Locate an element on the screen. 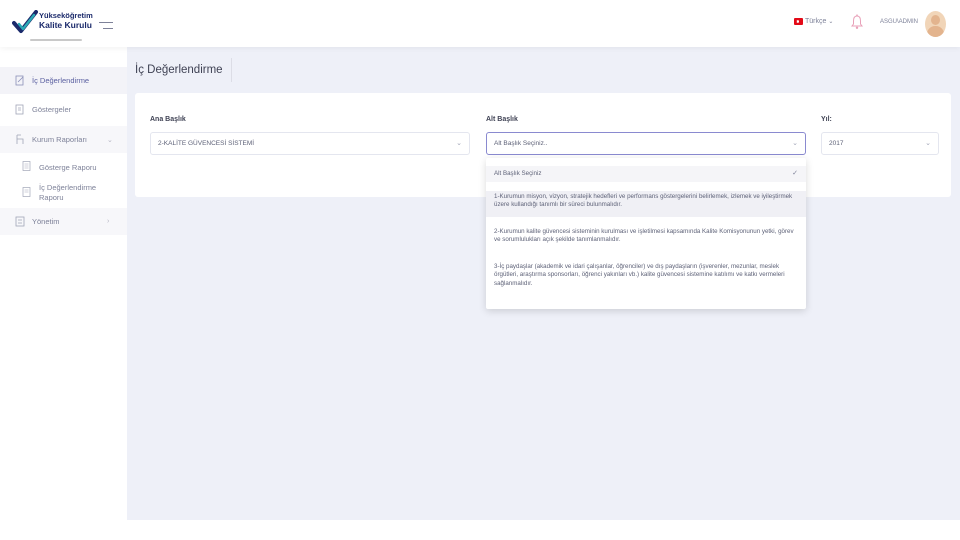 This screenshot has height=540, width=960. alt-baslik-select: Alt Başlık Seçiniz.. ⌄ is located at coordinates (646, 143).